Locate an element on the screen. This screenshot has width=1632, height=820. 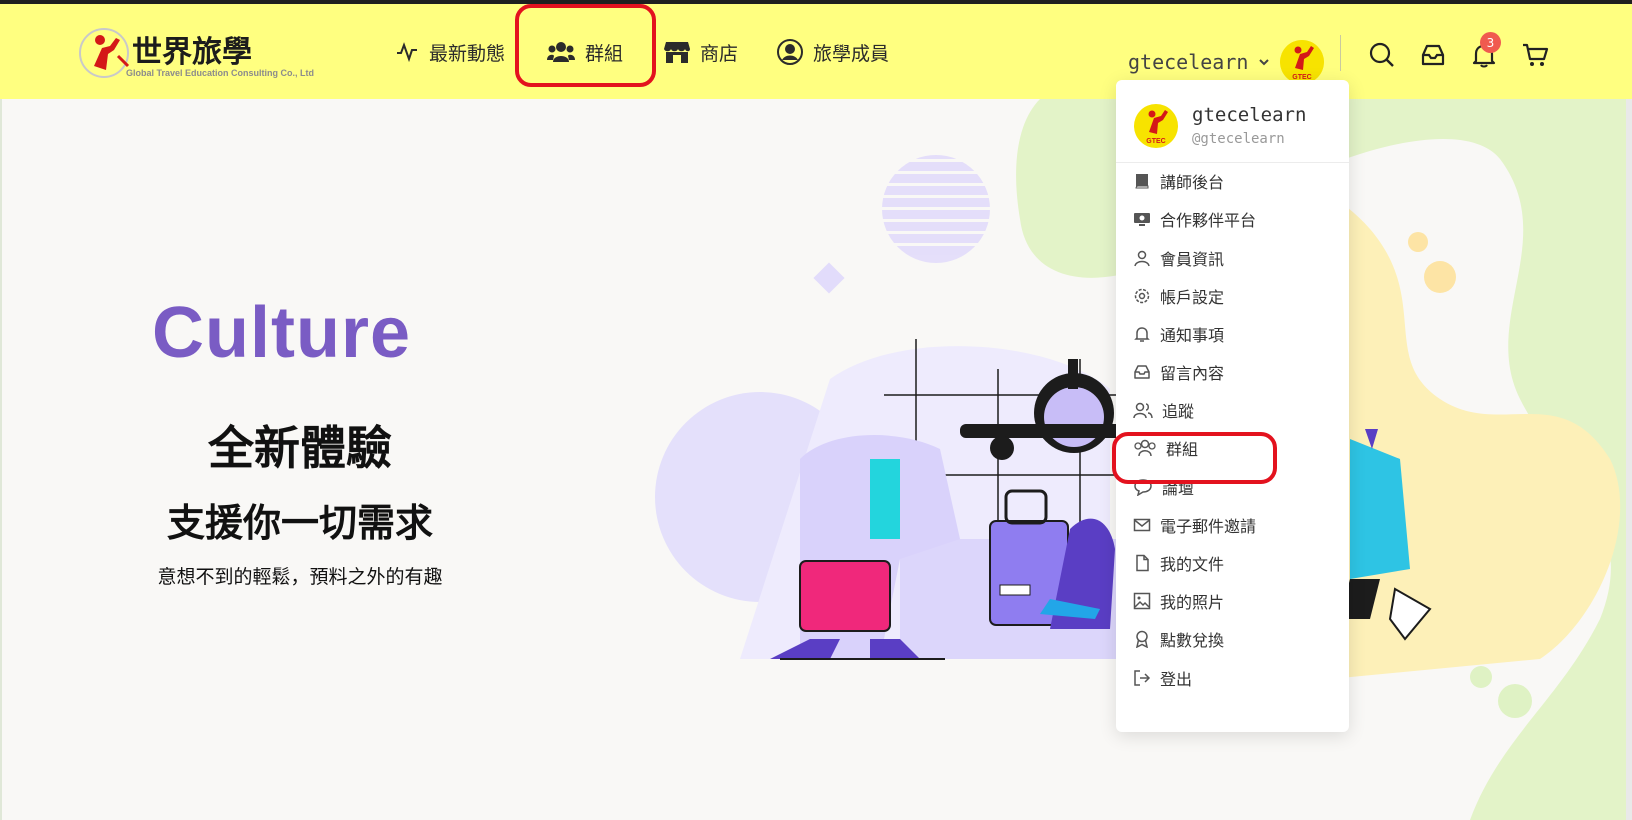
menu-item-label: 我的照片 is located at coordinates (1192, 602).